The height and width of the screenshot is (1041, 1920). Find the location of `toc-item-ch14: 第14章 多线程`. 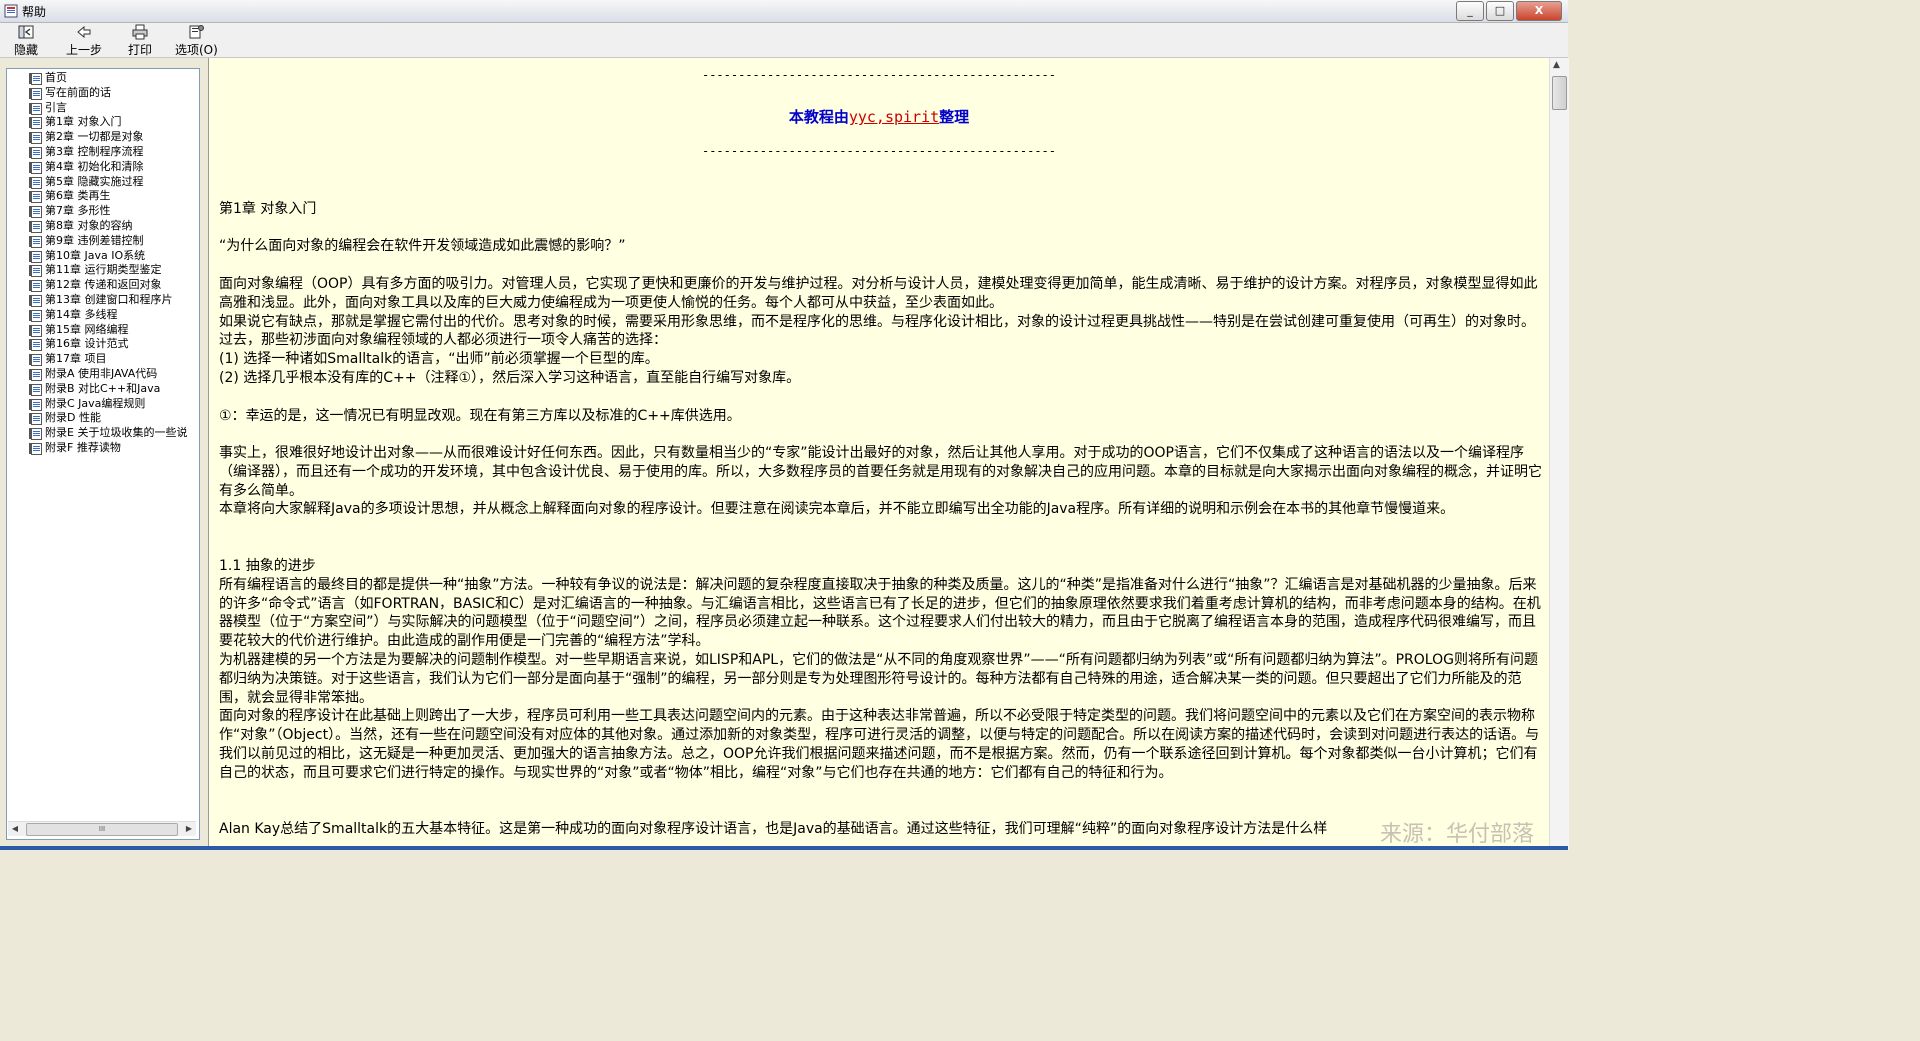

toc-item-ch14: 第14章 多线程 is located at coordinates (103, 315).